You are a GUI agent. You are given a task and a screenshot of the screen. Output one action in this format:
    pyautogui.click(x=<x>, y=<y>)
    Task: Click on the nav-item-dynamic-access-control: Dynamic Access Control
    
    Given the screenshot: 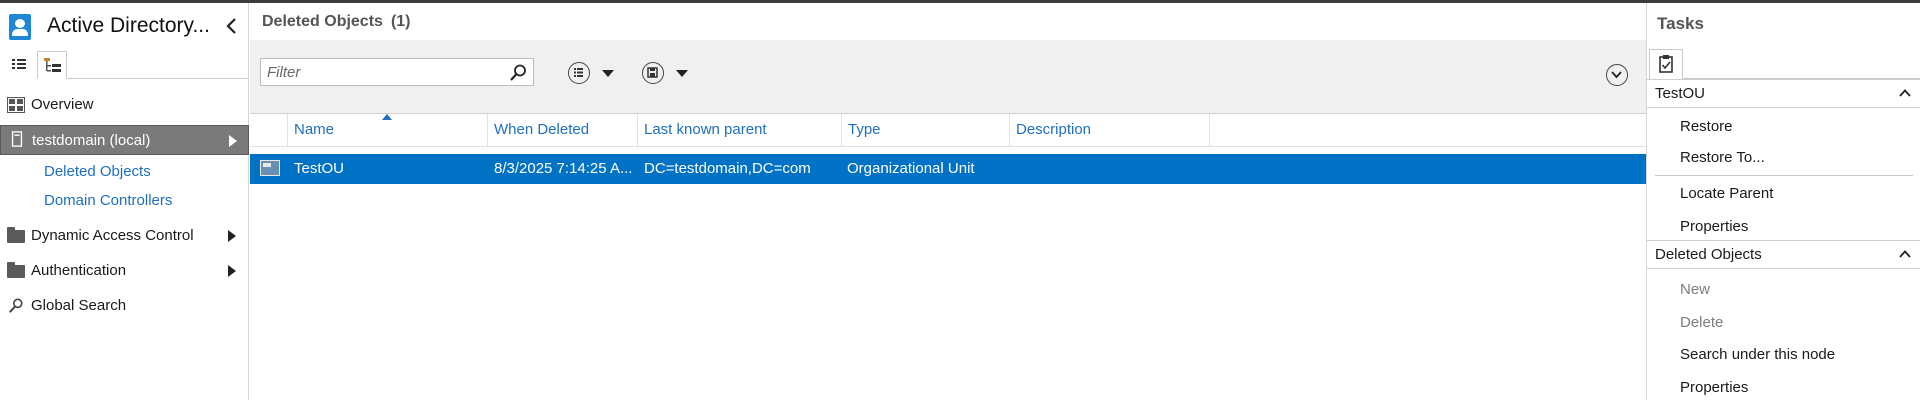 What is the action you would take?
    pyautogui.click(x=124, y=236)
    